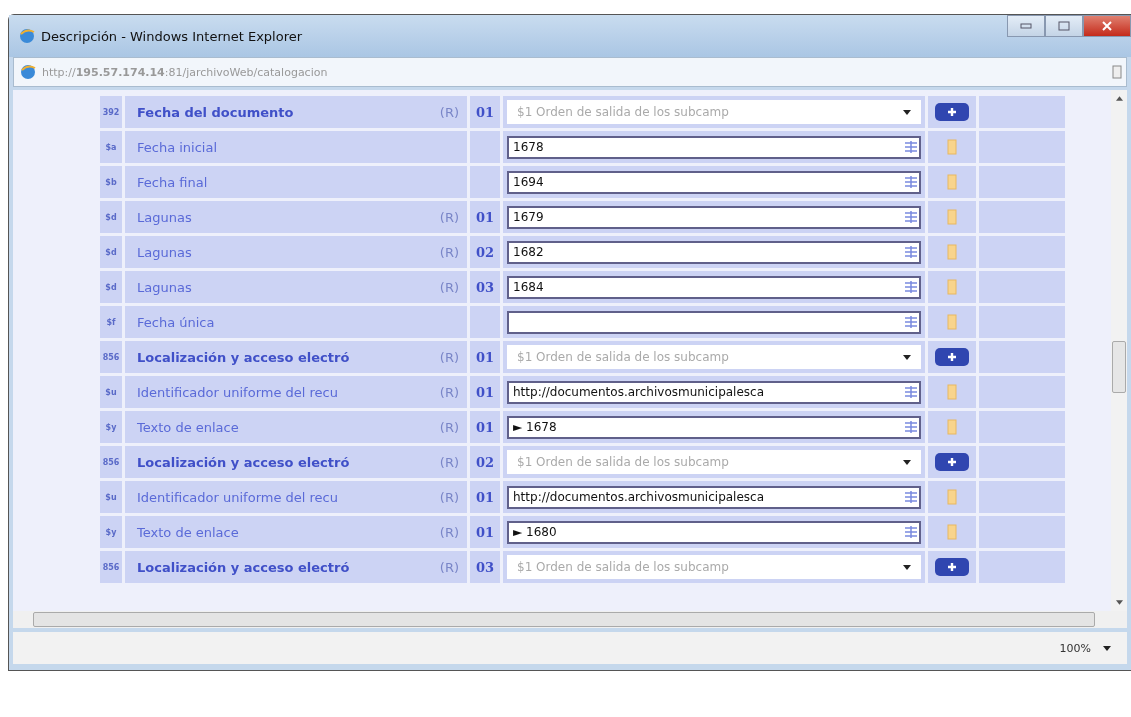 The image size is (1131, 717). Describe the element at coordinates (111, 147) in the screenshot. I see `tag-code: $a` at that location.